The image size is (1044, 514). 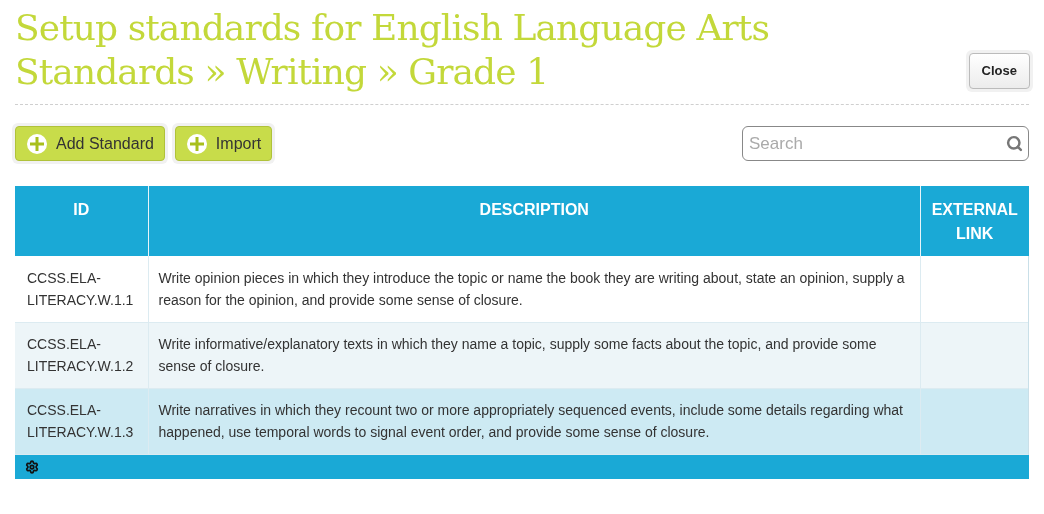 What do you see at coordinates (282, 72) in the screenshot?
I see `page-title: Standards » Writing » Grade 1` at bounding box center [282, 72].